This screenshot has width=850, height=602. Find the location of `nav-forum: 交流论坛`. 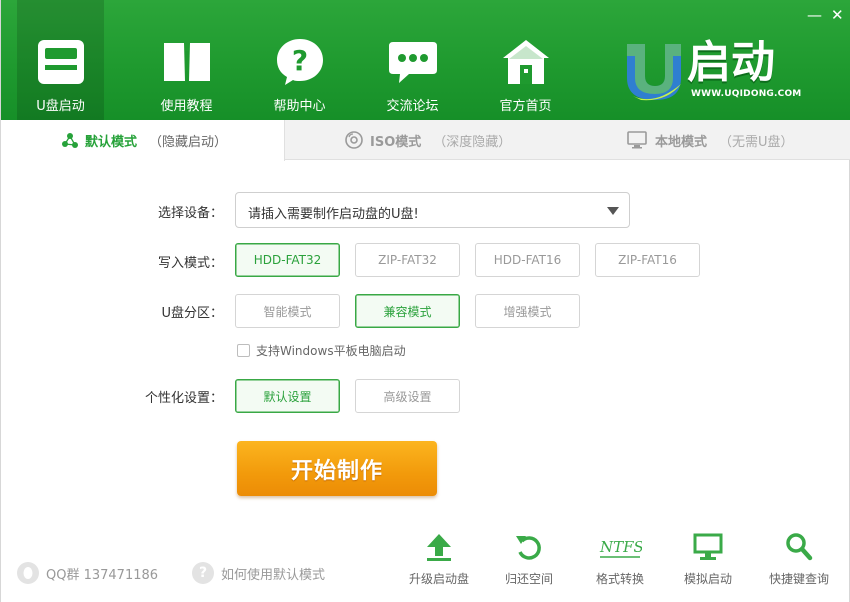

nav-forum: 交流论坛 is located at coordinates (412, 60).